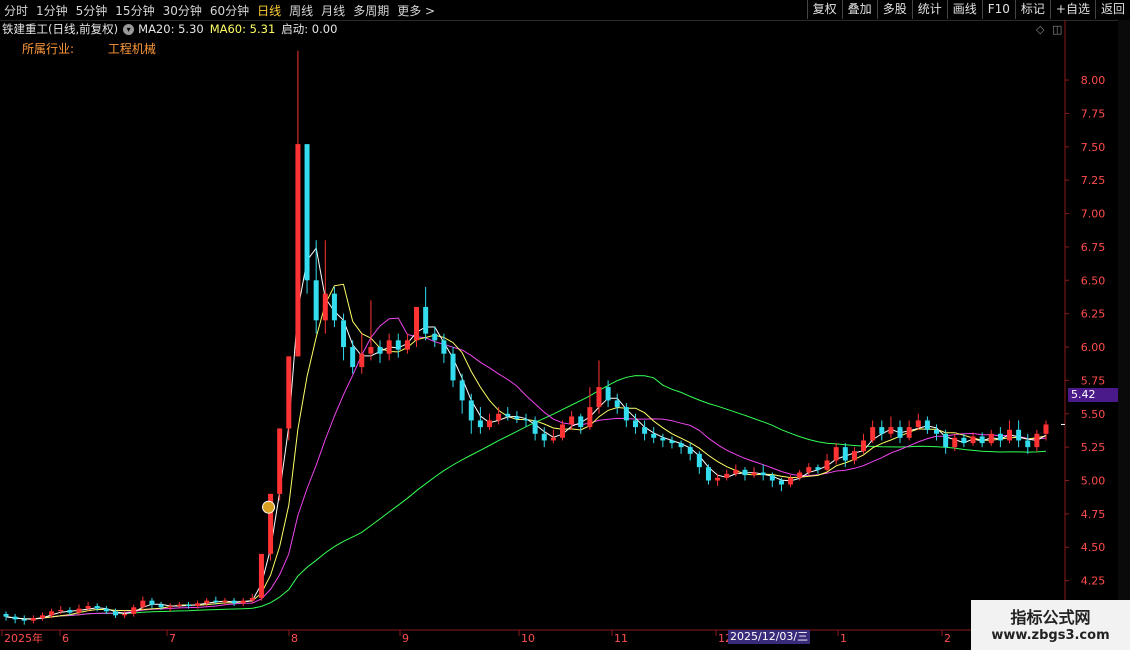 The image size is (1130, 650). I want to click on x-tick-label: 2, so click(947, 638).